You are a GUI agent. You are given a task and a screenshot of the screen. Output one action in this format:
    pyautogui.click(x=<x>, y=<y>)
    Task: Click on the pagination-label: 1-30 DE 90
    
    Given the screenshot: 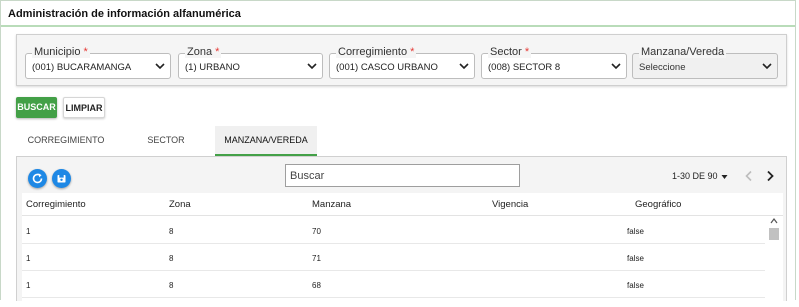 What is the action you would take?
    pyautogui.click(x=694, y=176)
    